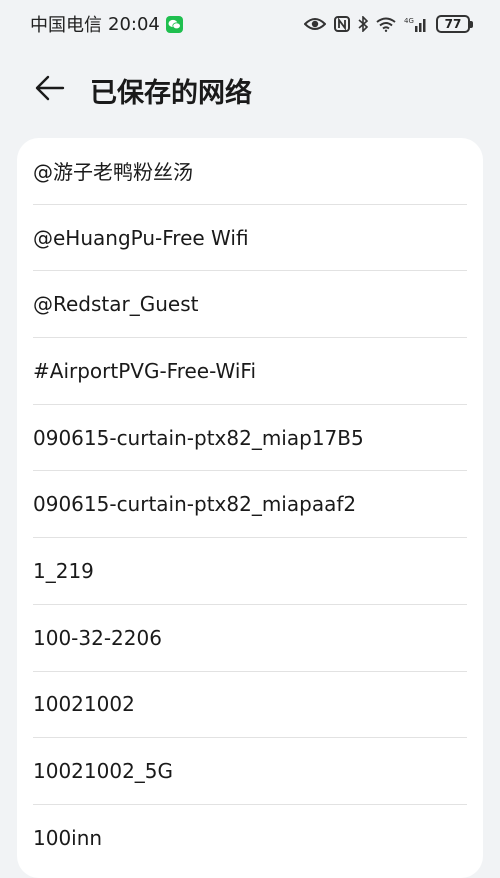 The width and height of the screenshot is (500, 878). Describe the element at coordinates (416, 24) in the screenshot. I see `cellular-signal-icon: 4G` at that location.